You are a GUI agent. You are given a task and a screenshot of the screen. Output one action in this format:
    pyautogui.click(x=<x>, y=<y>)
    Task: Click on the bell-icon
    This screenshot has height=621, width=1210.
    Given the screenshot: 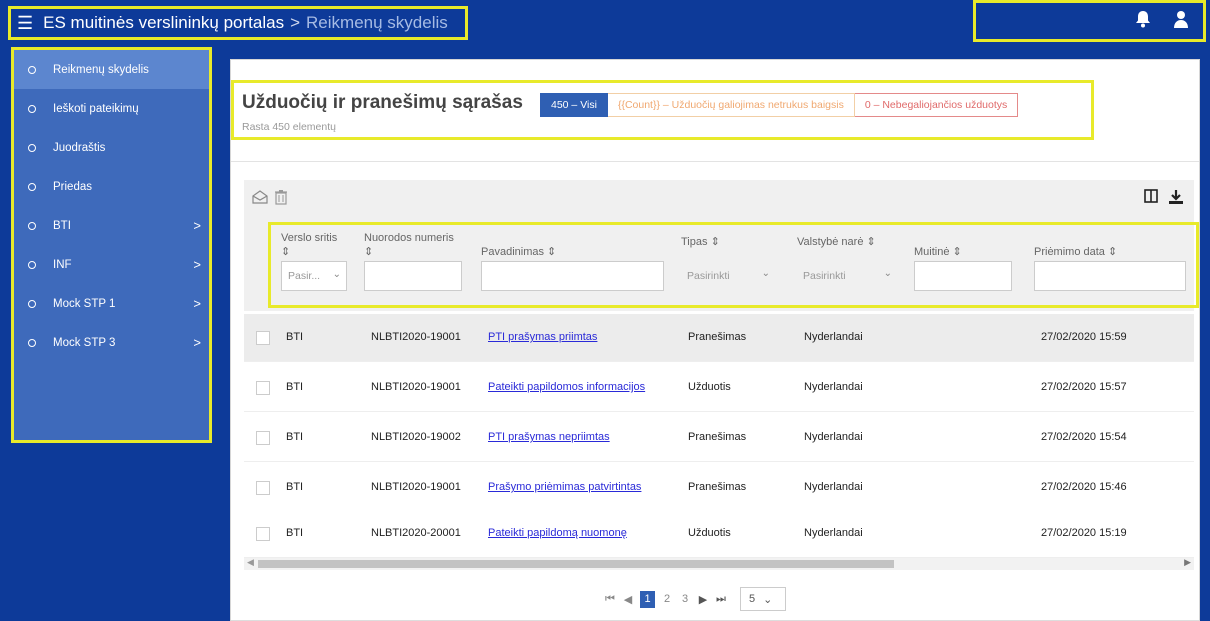 What is the action you would take?
    pyautogui.click(x=1143, y=21)
    